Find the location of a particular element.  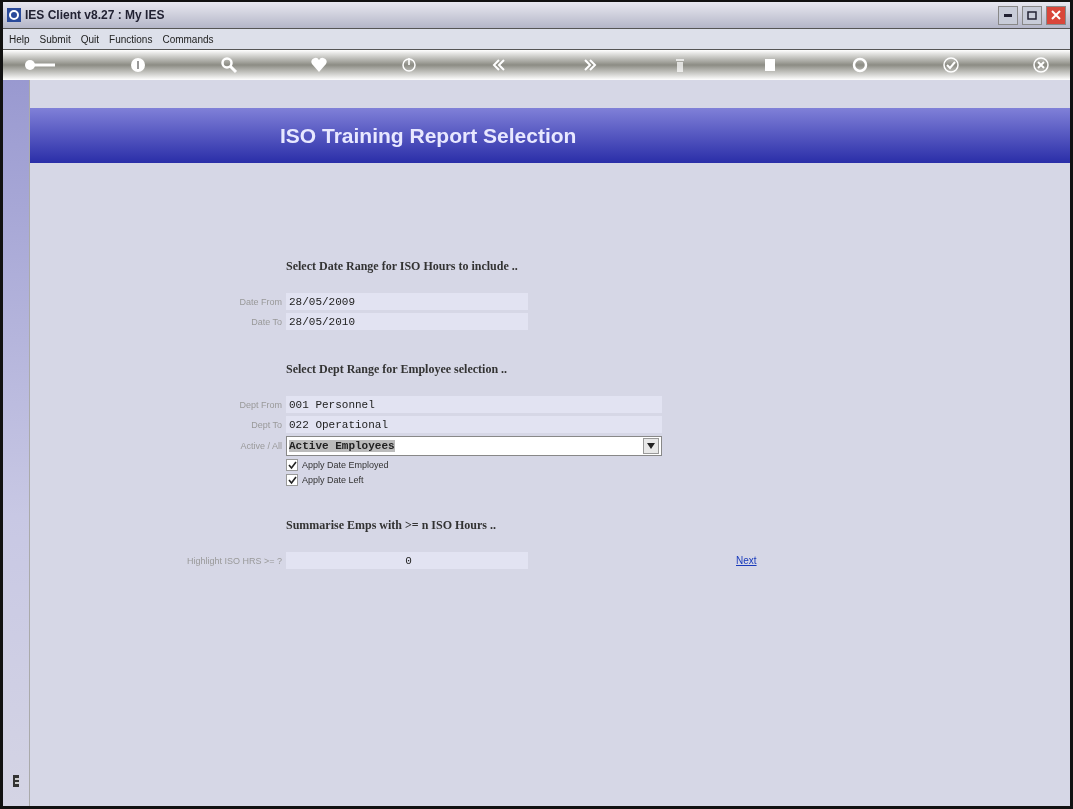

section-heading: Select Date Range for ISO Hours to include .. is located at coordinates (402, 266).